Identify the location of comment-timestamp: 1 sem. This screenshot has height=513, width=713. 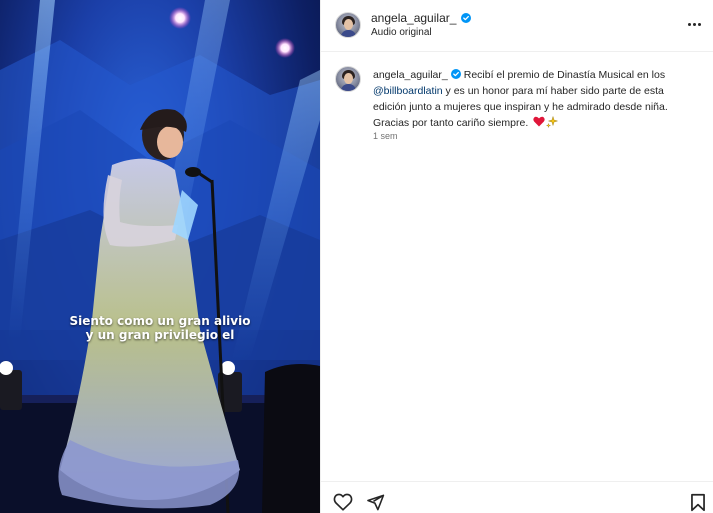
(385, 136).